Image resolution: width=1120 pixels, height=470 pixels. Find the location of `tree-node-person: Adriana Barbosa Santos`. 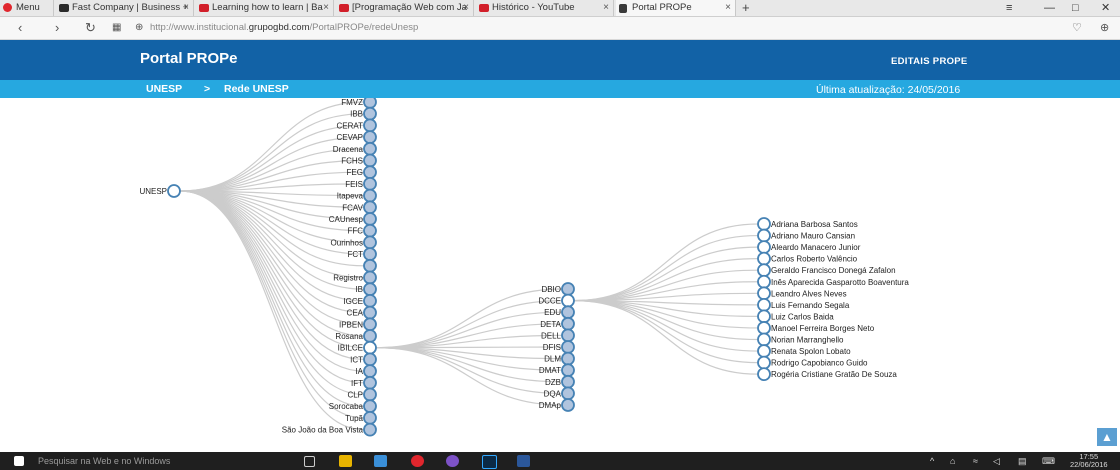

tree-node-person: Adriana Barbosa Santos is located at coordinates (807, 224).